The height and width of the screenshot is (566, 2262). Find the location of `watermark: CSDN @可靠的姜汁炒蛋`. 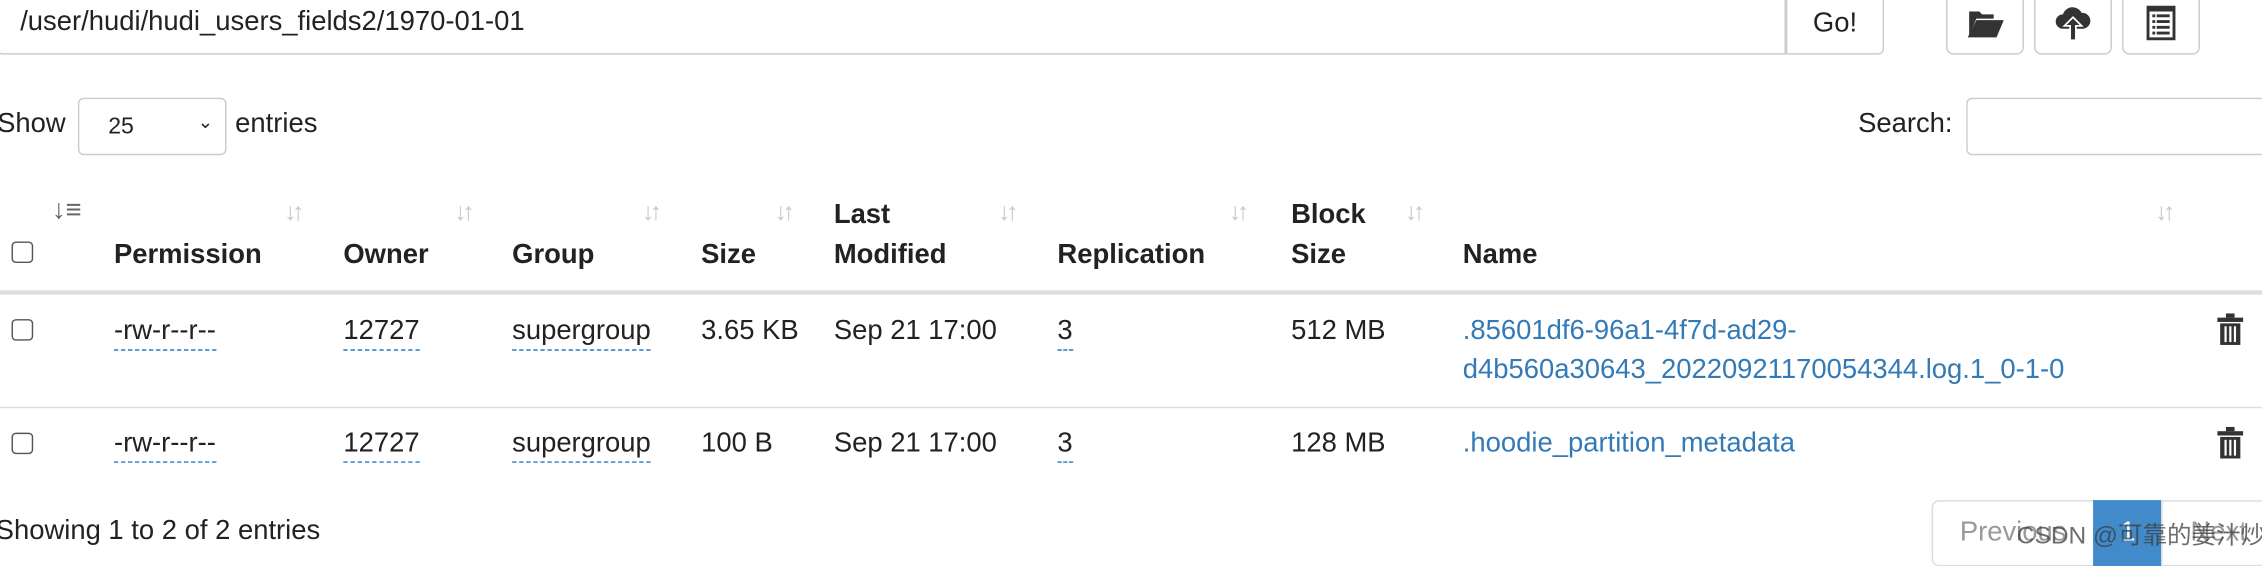

watermark: CSDN @可靠的姜汁炒蛋 is located at coordinates (2139, 535).